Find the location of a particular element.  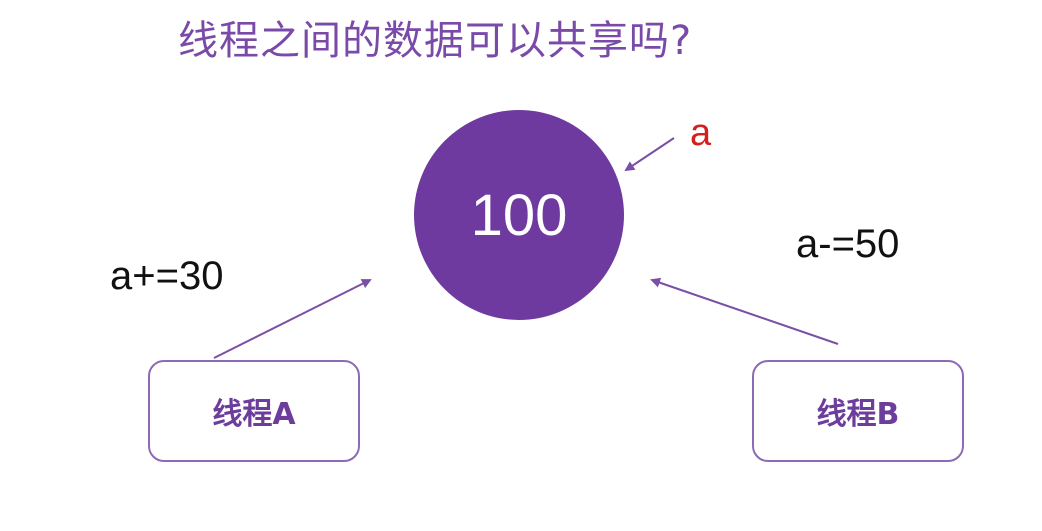

variable-pointer-arrow is located at coordinates (649, 154).